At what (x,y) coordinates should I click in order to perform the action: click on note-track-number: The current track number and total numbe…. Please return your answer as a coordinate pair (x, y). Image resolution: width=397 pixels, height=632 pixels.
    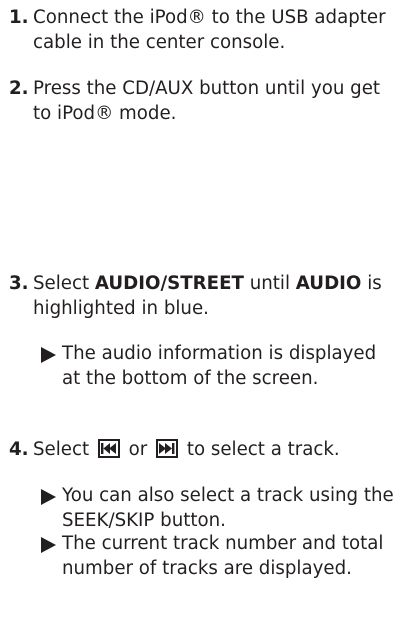
    Looking at the image, I should click on (218, 556).